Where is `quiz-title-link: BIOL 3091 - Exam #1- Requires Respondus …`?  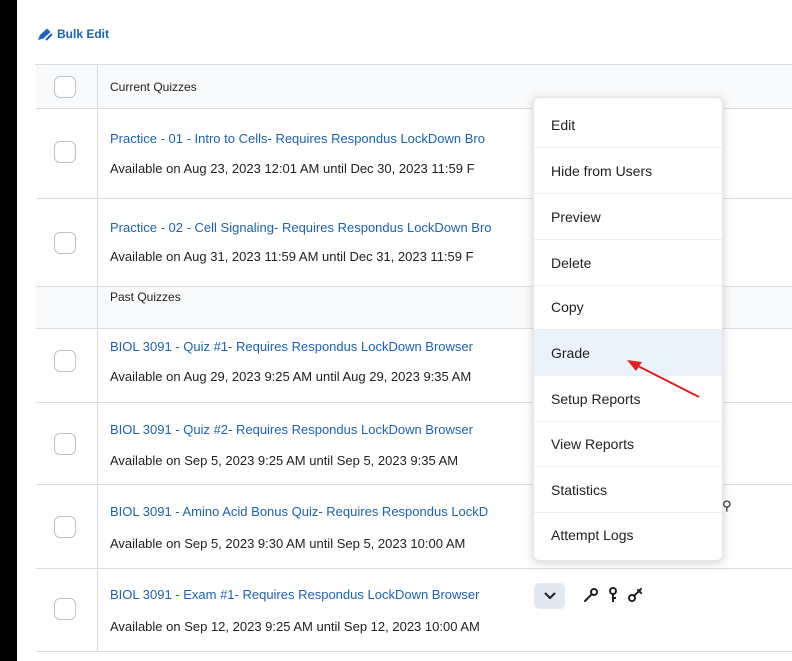 quiz-title-link: BIOL 3091 - Exam #1- Requires Respondus … is located at coordinates (294, 594).